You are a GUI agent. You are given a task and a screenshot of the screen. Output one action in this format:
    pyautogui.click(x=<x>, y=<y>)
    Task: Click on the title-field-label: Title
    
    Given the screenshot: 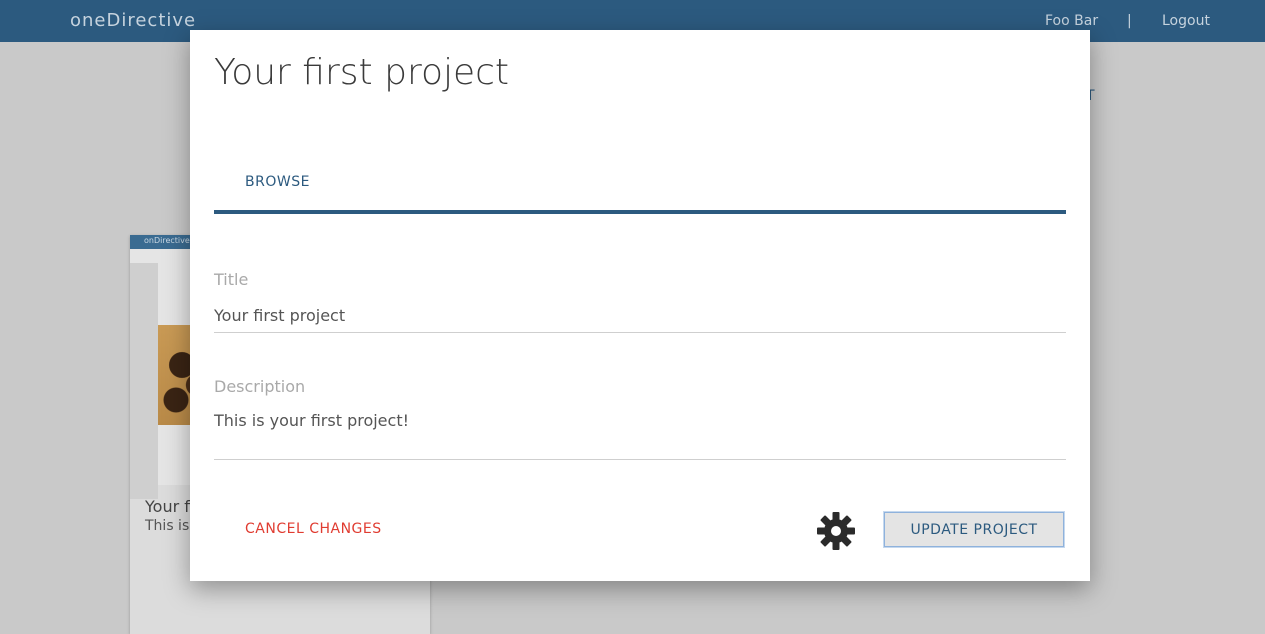 What is the action you would take?
    pyautogui.click(x=231, y=279)
    